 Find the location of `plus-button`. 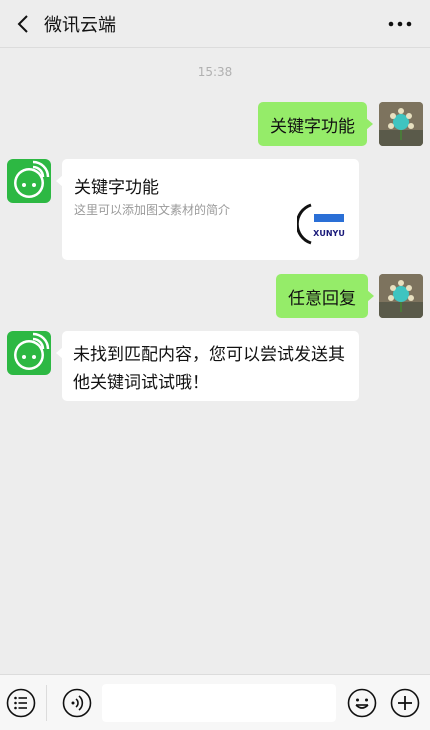

plus-button is located at coordinates (405, 703).